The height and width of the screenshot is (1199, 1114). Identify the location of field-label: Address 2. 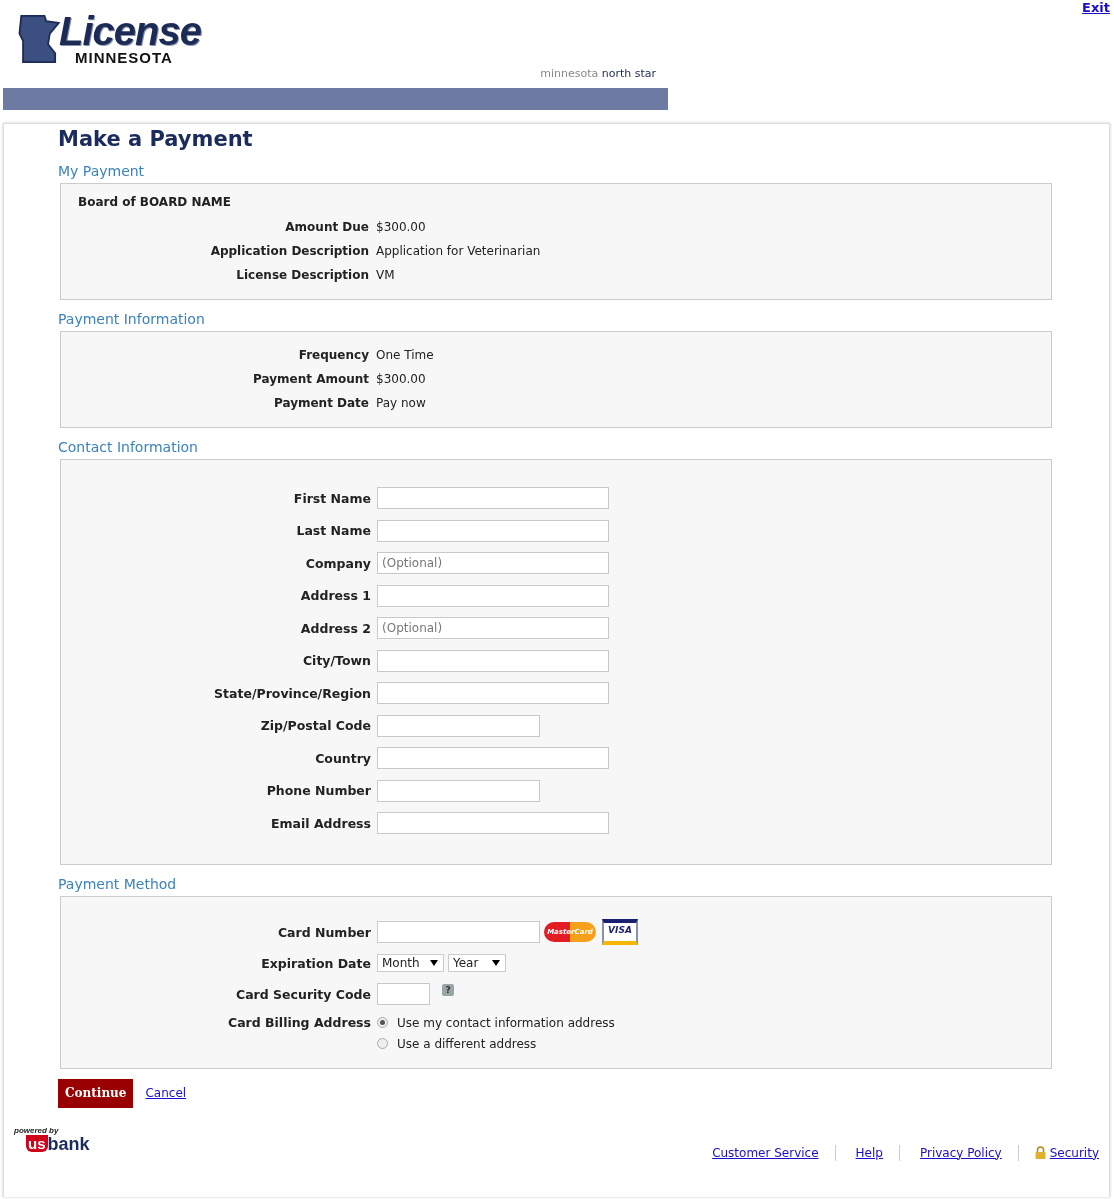
(335, 628).